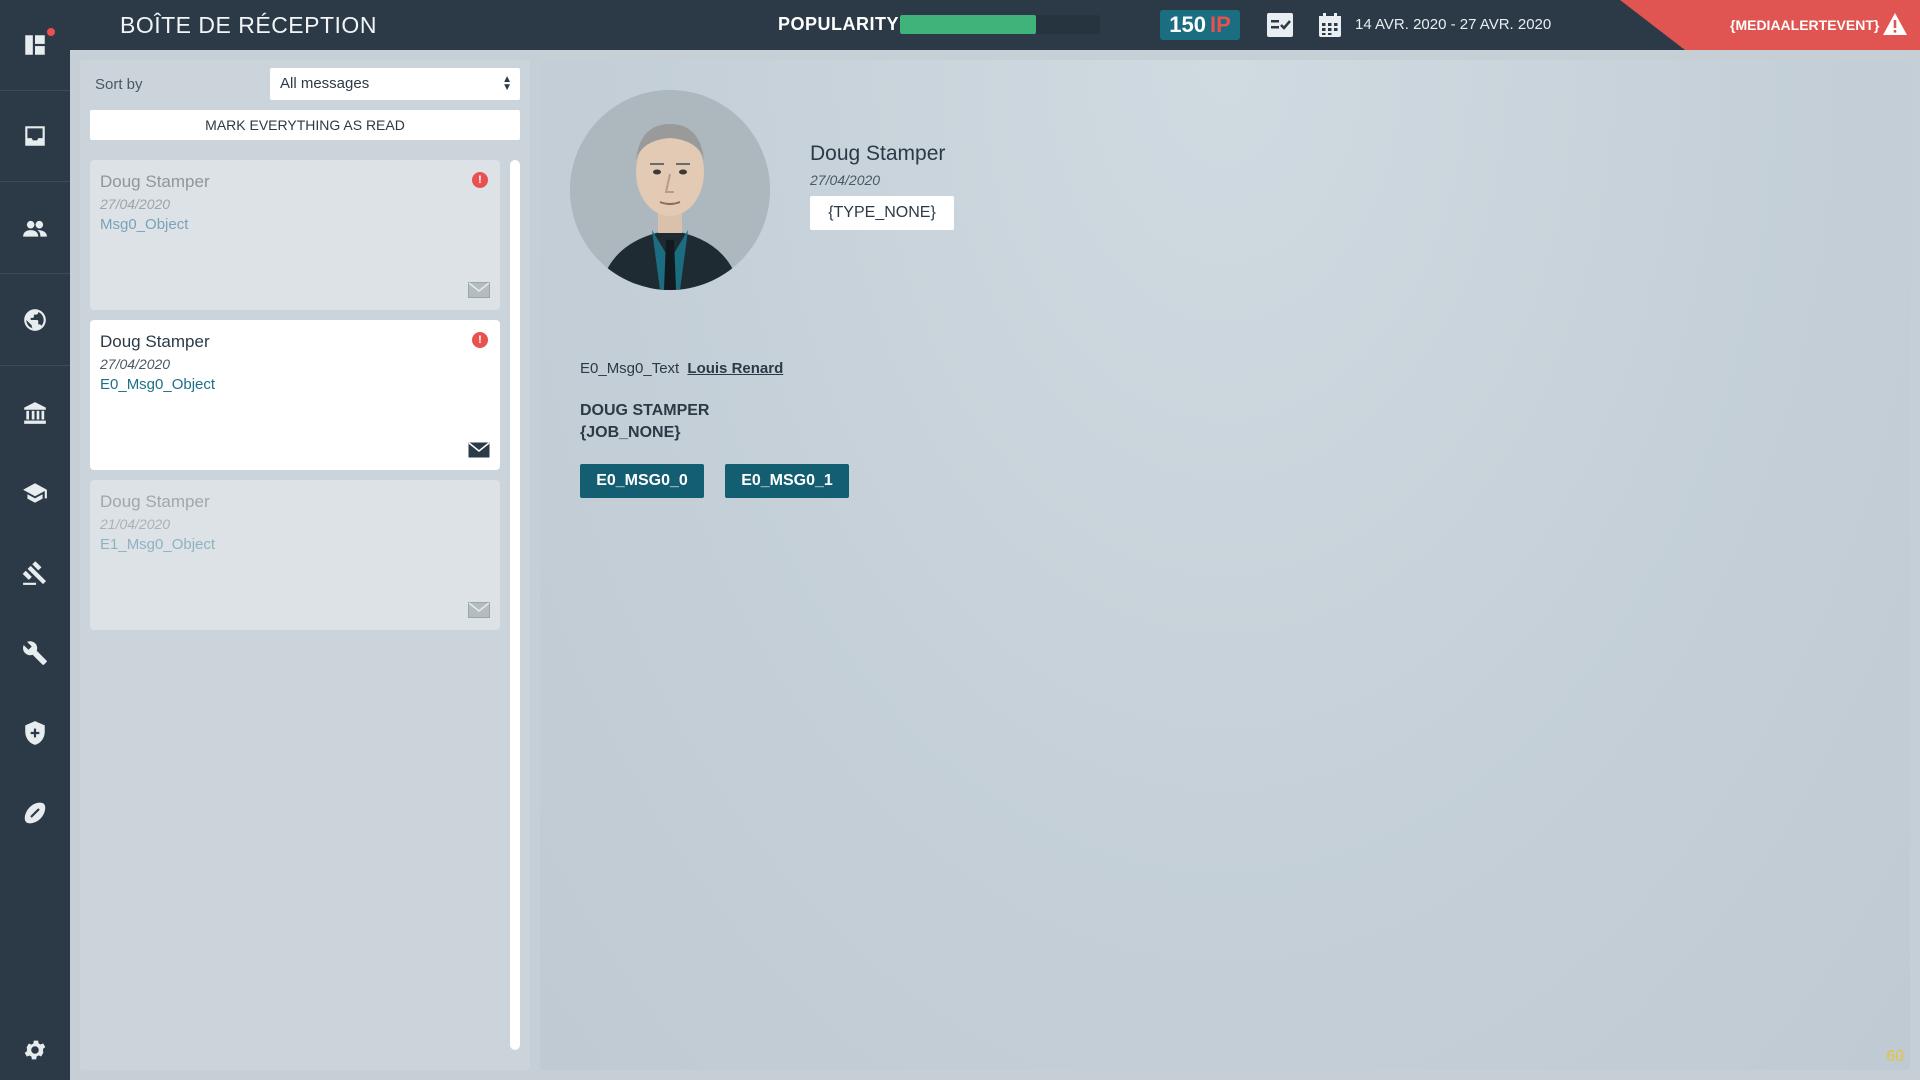 The width and height of the screenshot is (1920, 1080). Describe the element at coordinates (248, 25) in the screenshot. I see `page-title: BOÎTE DE RÉCEPTION` at that location.